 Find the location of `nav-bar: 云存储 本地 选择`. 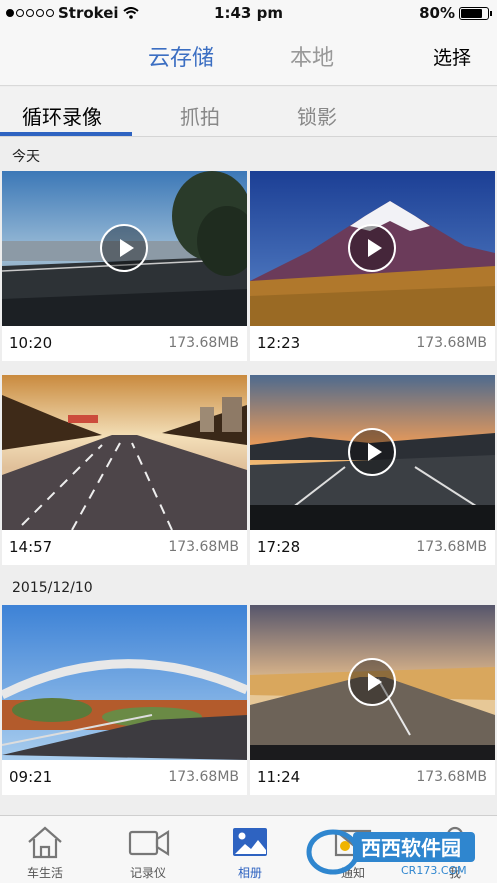

nav-bar: 云存储 本地 选择 is located at coordinates (248, 56).